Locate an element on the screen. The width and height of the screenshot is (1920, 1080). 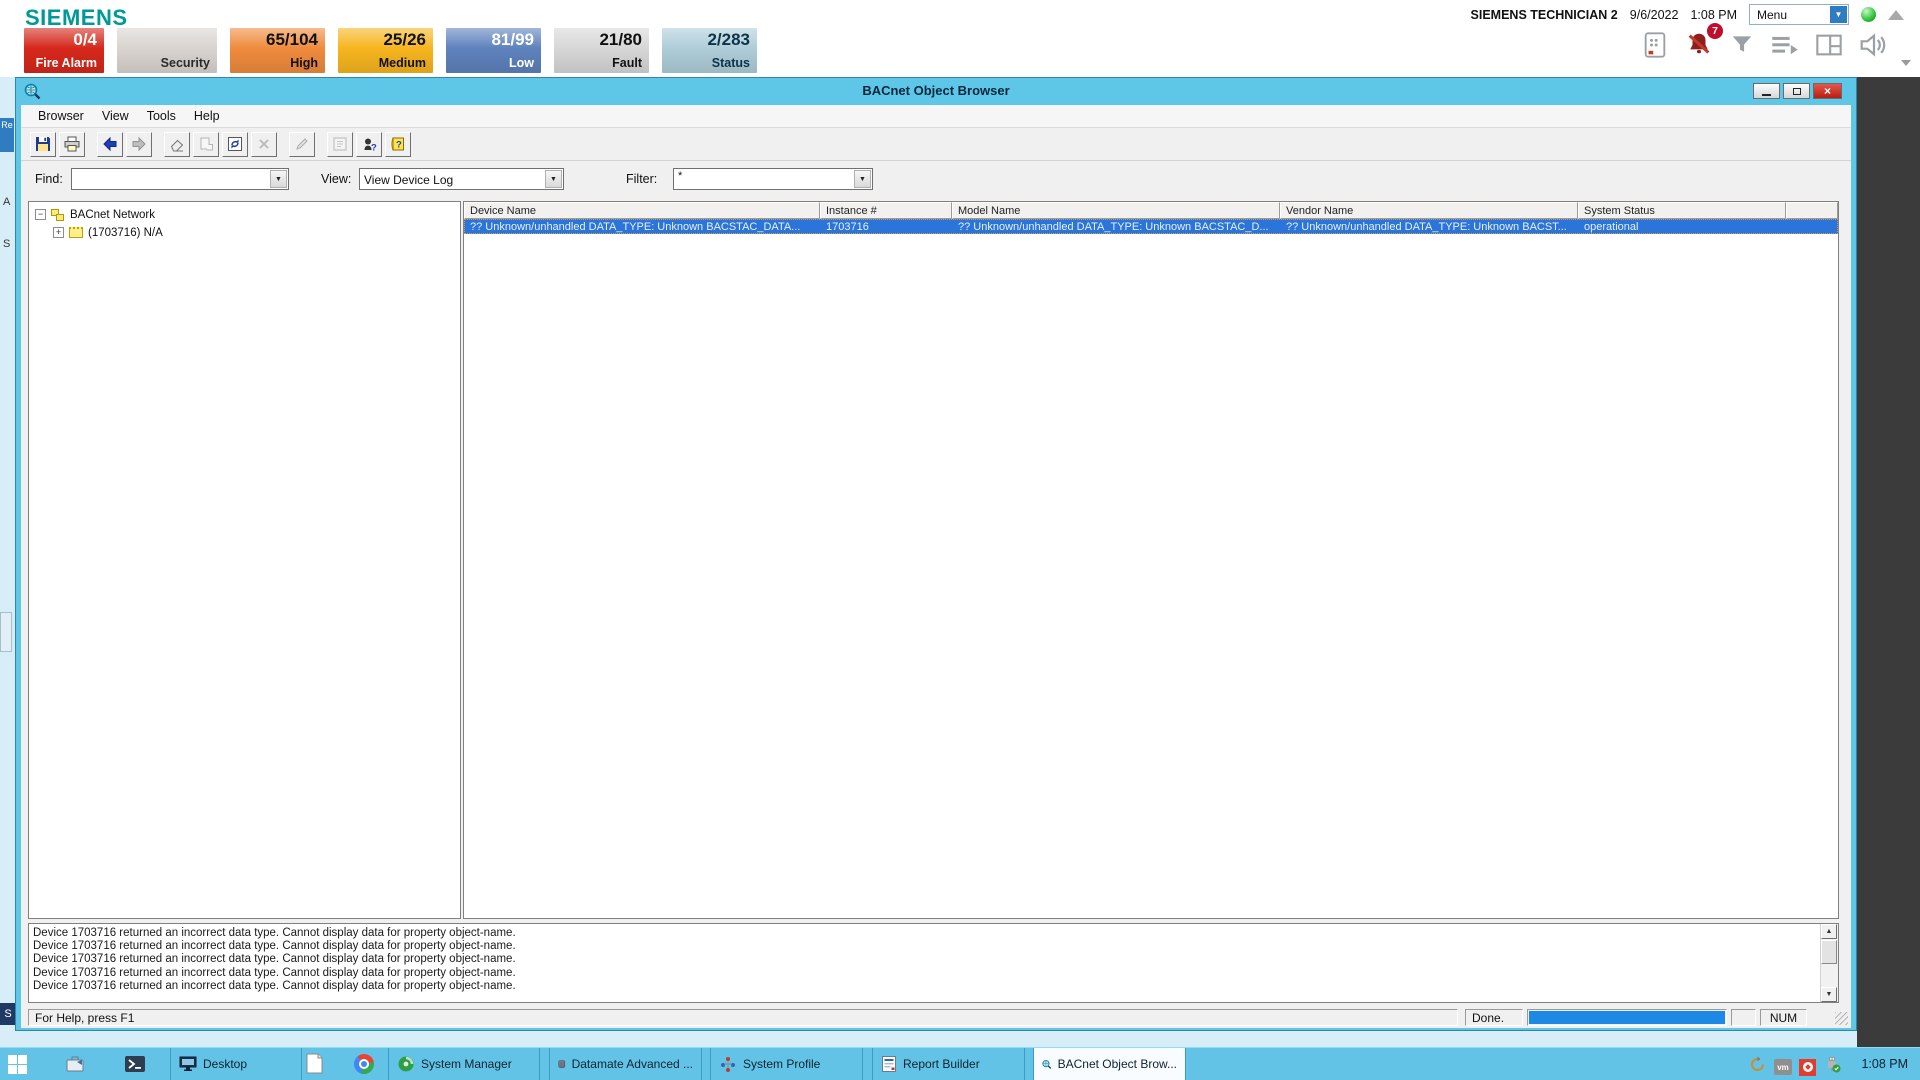
alarm-button-security: Security is located at coordinates (167, 50).